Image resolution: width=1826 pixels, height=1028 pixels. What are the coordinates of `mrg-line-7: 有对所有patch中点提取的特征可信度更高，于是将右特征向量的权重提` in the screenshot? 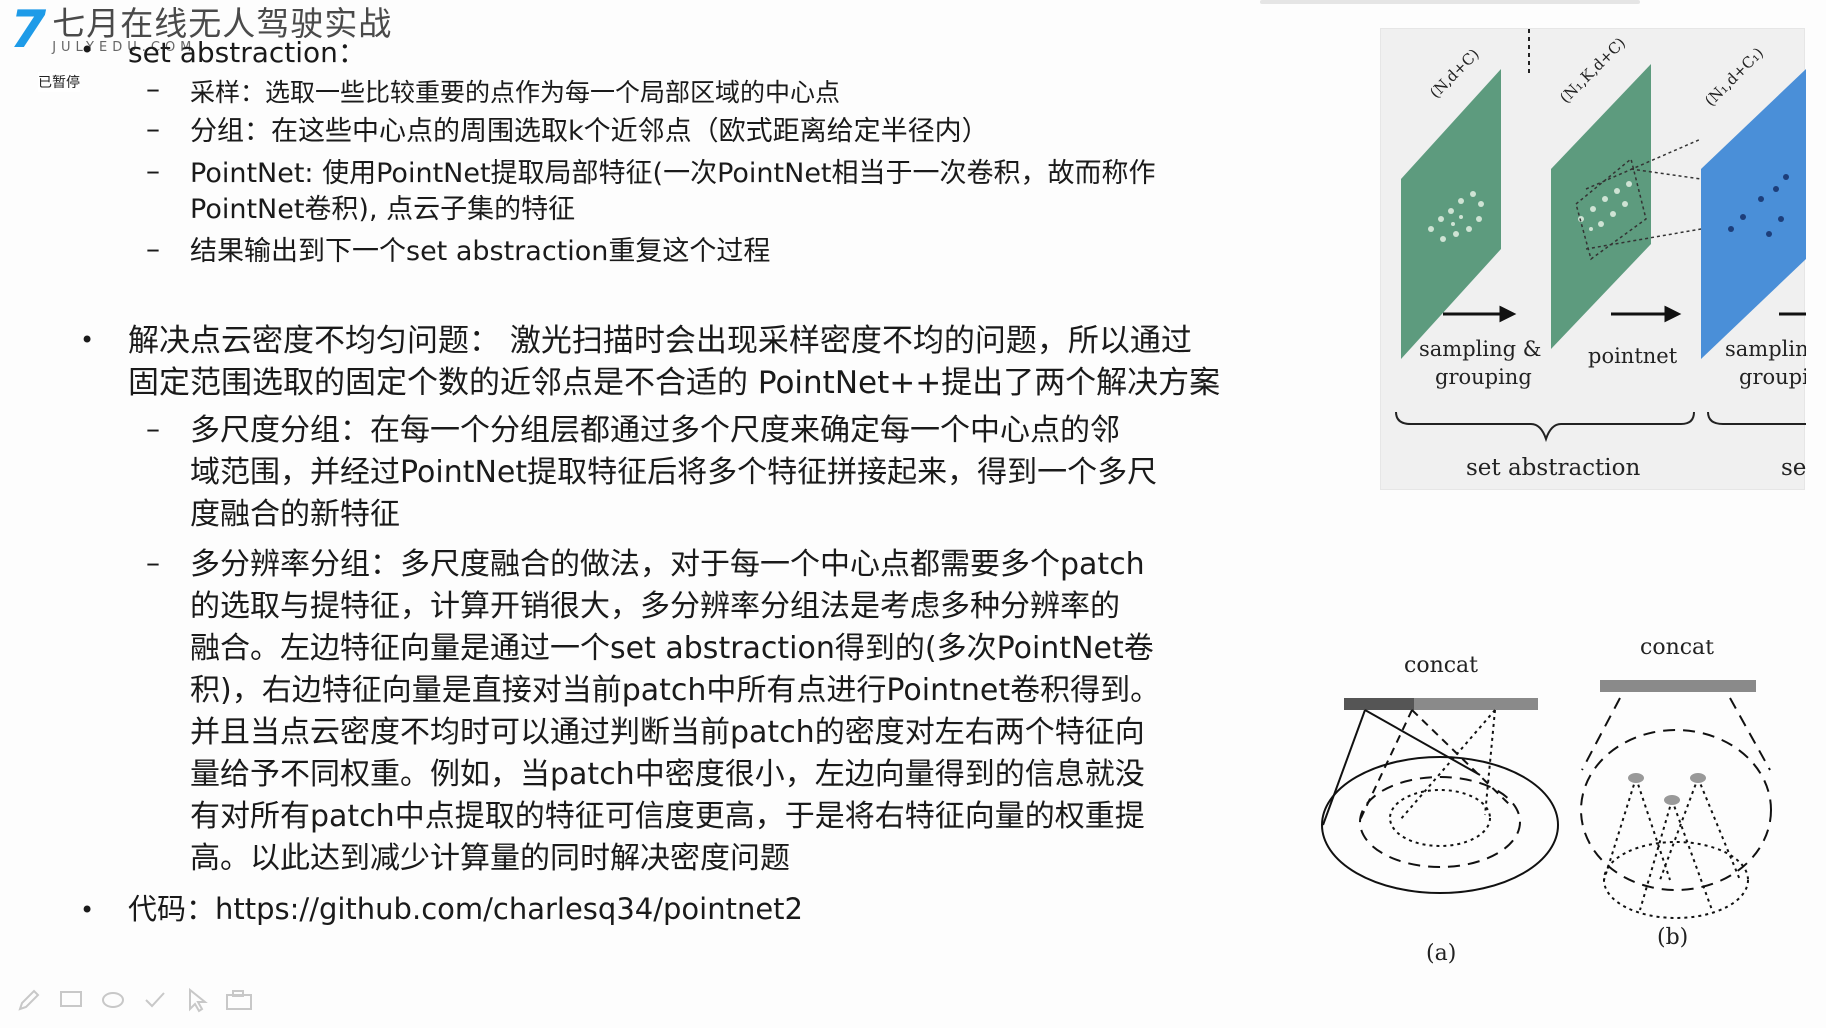 It's located at (667, 816).